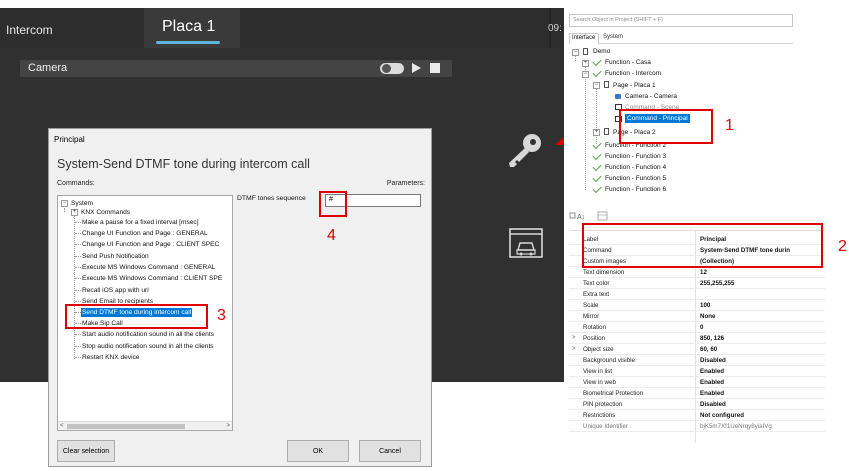 The width and height of the screenshot is (849, 471). What do you see at coordinates (635, 167) in the screenshot?
I see `tree-function-4: Function - Function 4` at bounding box center [635, 167].